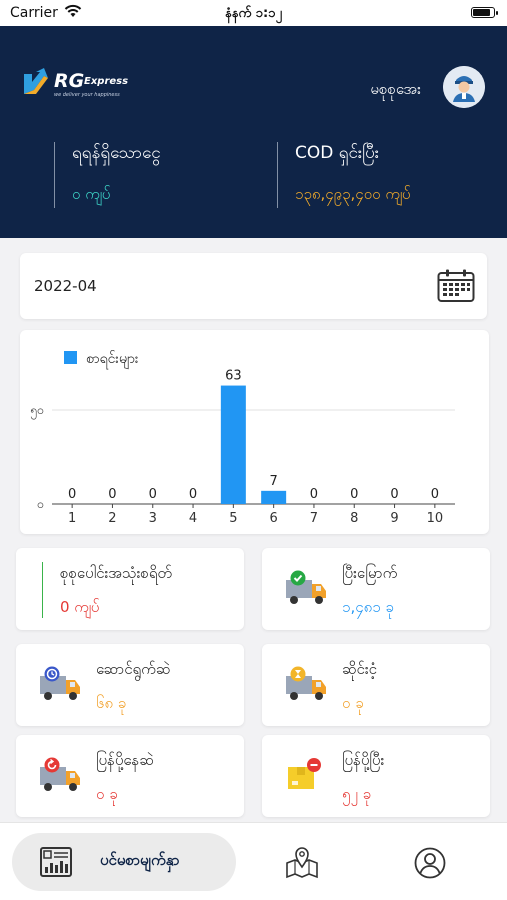 The height and width of the screenshot is (900, 507). What do you see at coordinates (354, 518) in the screenshot?
I see `x-tick-label: 8` at bounding box center [354, 518].